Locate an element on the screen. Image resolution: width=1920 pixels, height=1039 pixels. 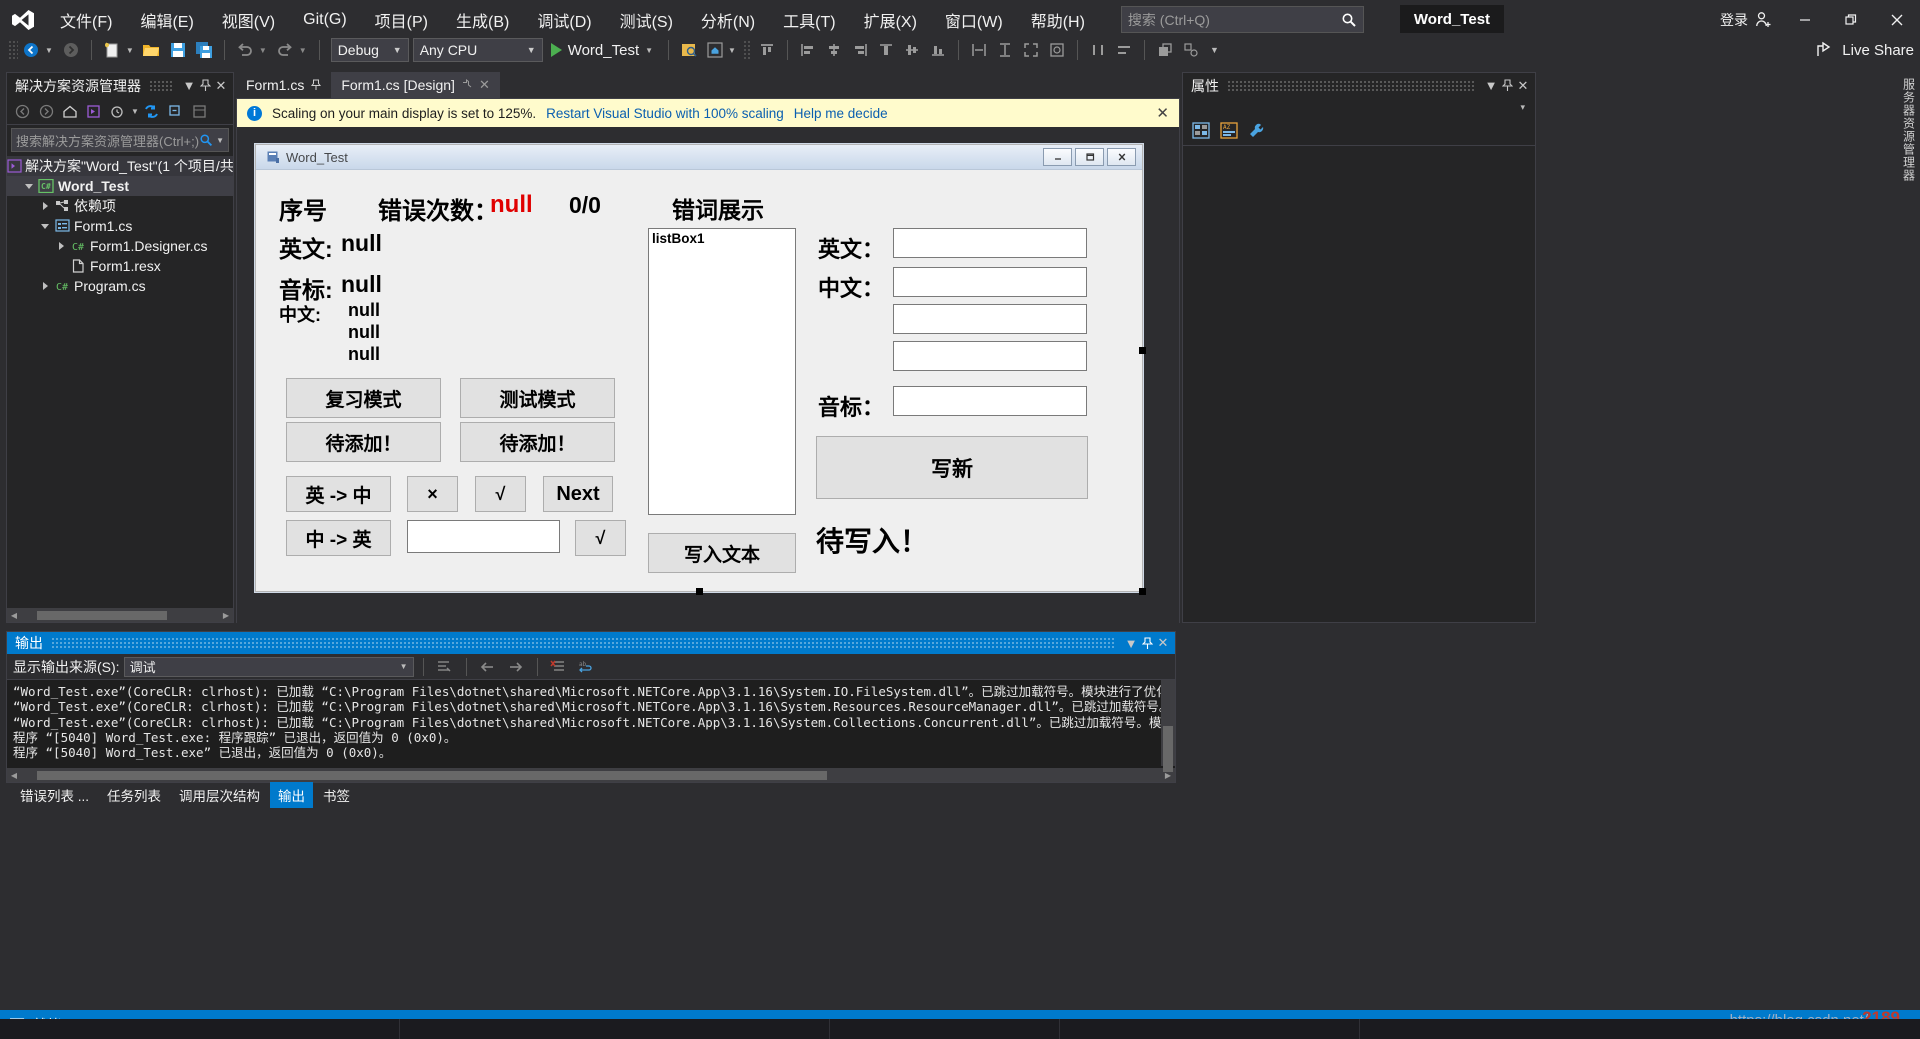
tab-form1-cs-design: Form1.cs [Design] ✕ is located at coordinates (415, 85).